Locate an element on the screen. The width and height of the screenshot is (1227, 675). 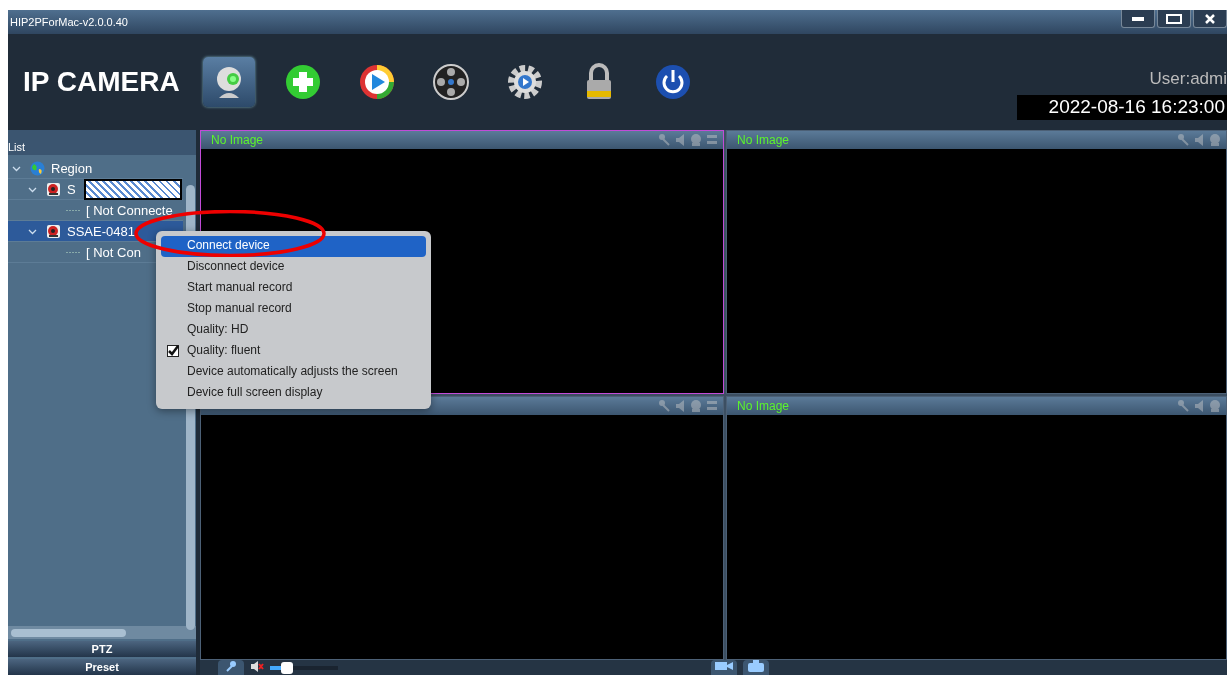
maximize-icon is located at coordinates (1174, 18).